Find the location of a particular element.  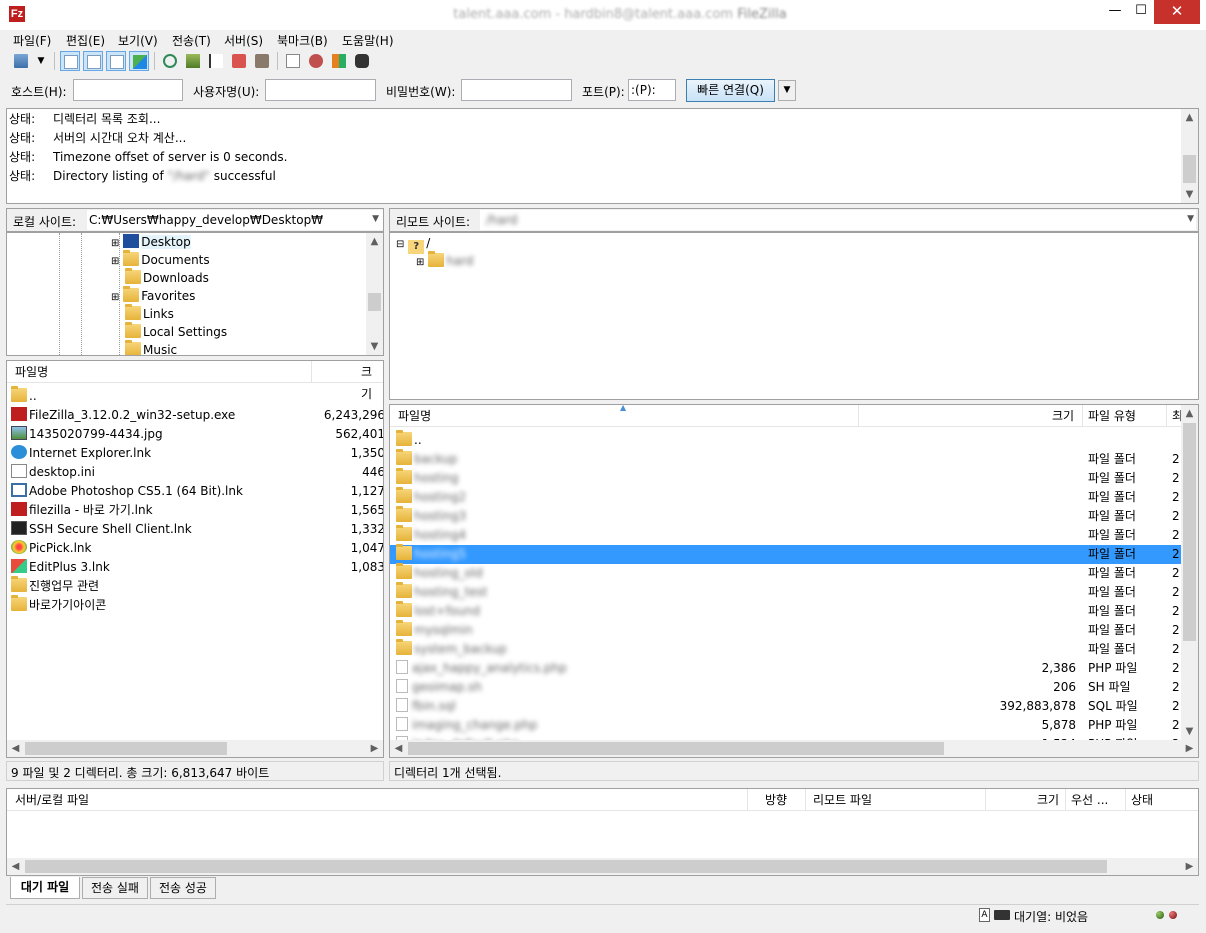

tree-item: ⊞ hard is located at coordinates (445, 261).